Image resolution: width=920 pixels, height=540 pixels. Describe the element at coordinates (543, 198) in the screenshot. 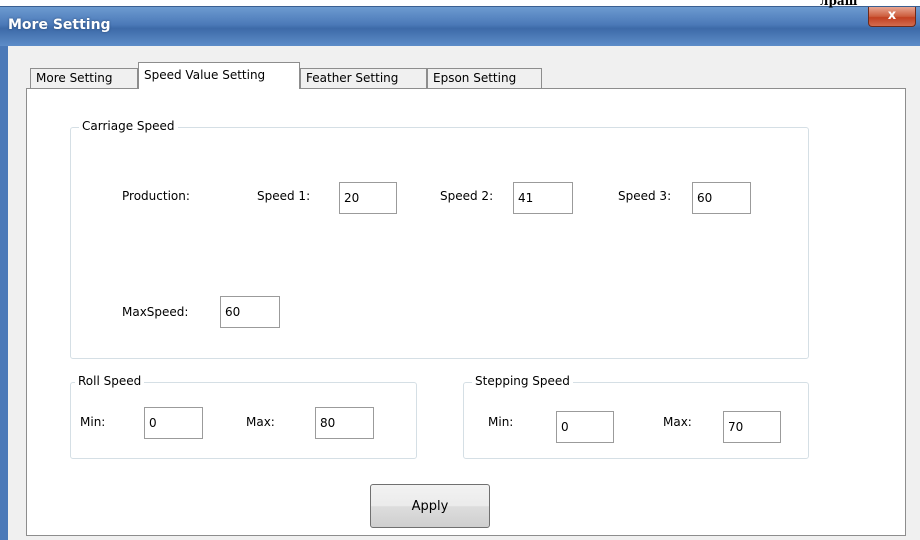

I see `speed2-input` at that location.